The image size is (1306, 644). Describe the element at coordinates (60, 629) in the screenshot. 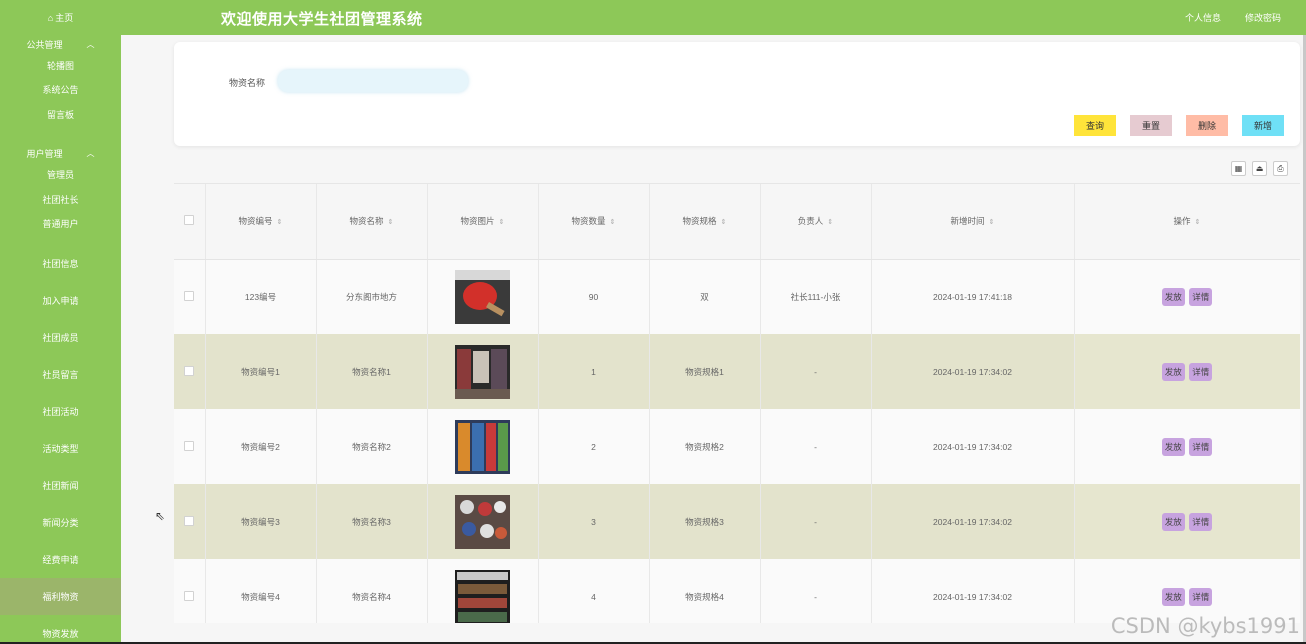

I see `sidebar-item-supply-distribution: 物资发放` at that location.